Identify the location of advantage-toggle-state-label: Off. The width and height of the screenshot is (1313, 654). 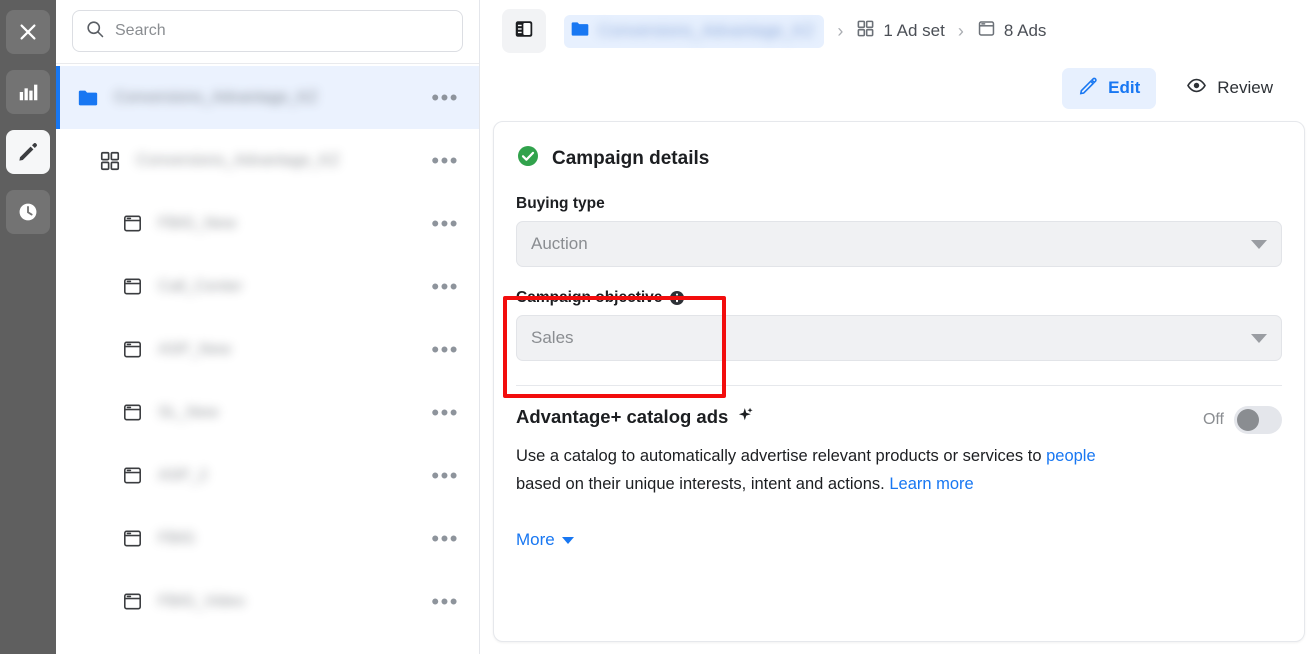
(1213, 419).